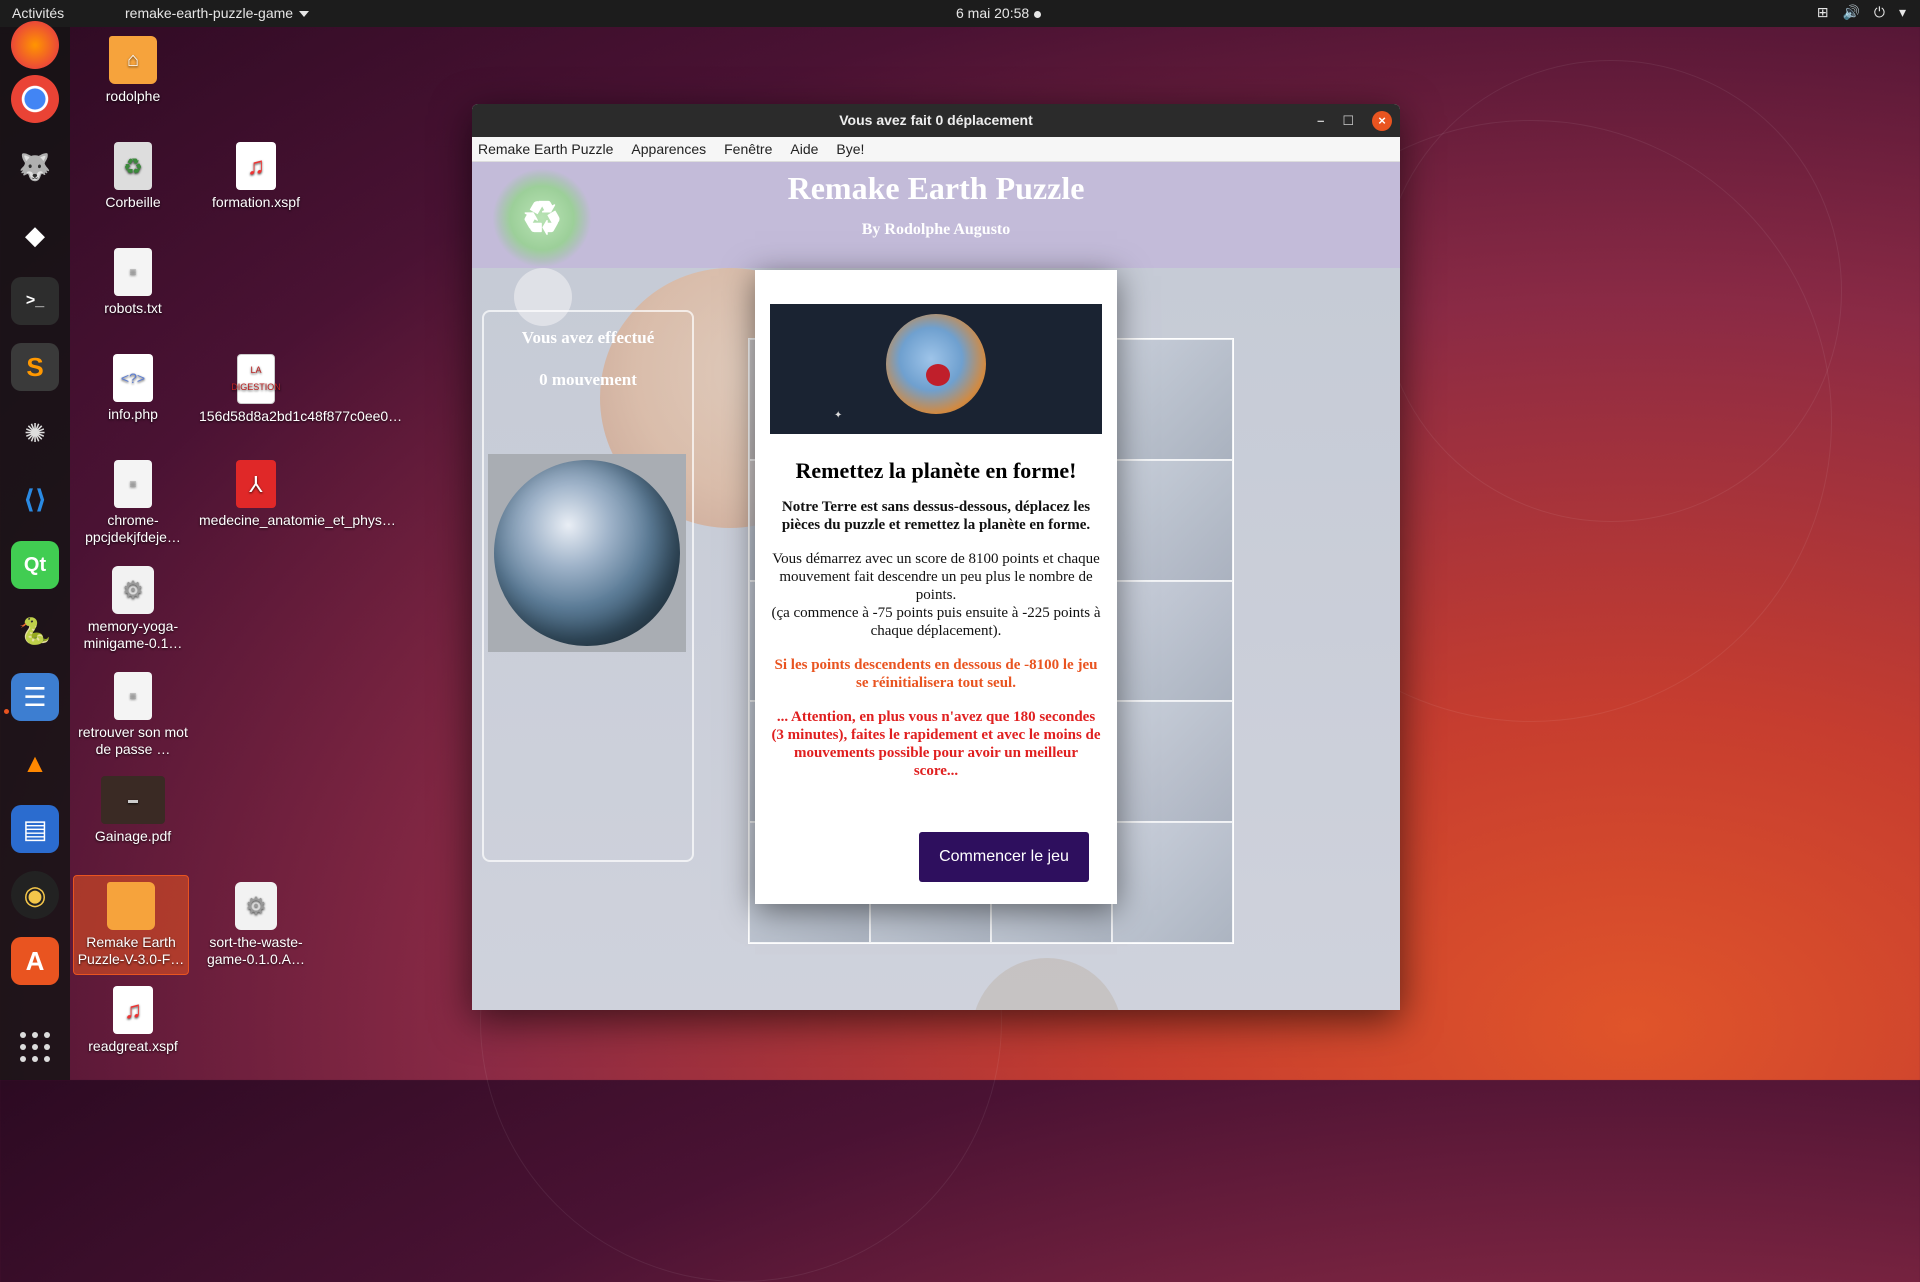 The width and height of the screenshot is (1920, 1282). I want to click on software-center-icon: A, so click(35, 961).